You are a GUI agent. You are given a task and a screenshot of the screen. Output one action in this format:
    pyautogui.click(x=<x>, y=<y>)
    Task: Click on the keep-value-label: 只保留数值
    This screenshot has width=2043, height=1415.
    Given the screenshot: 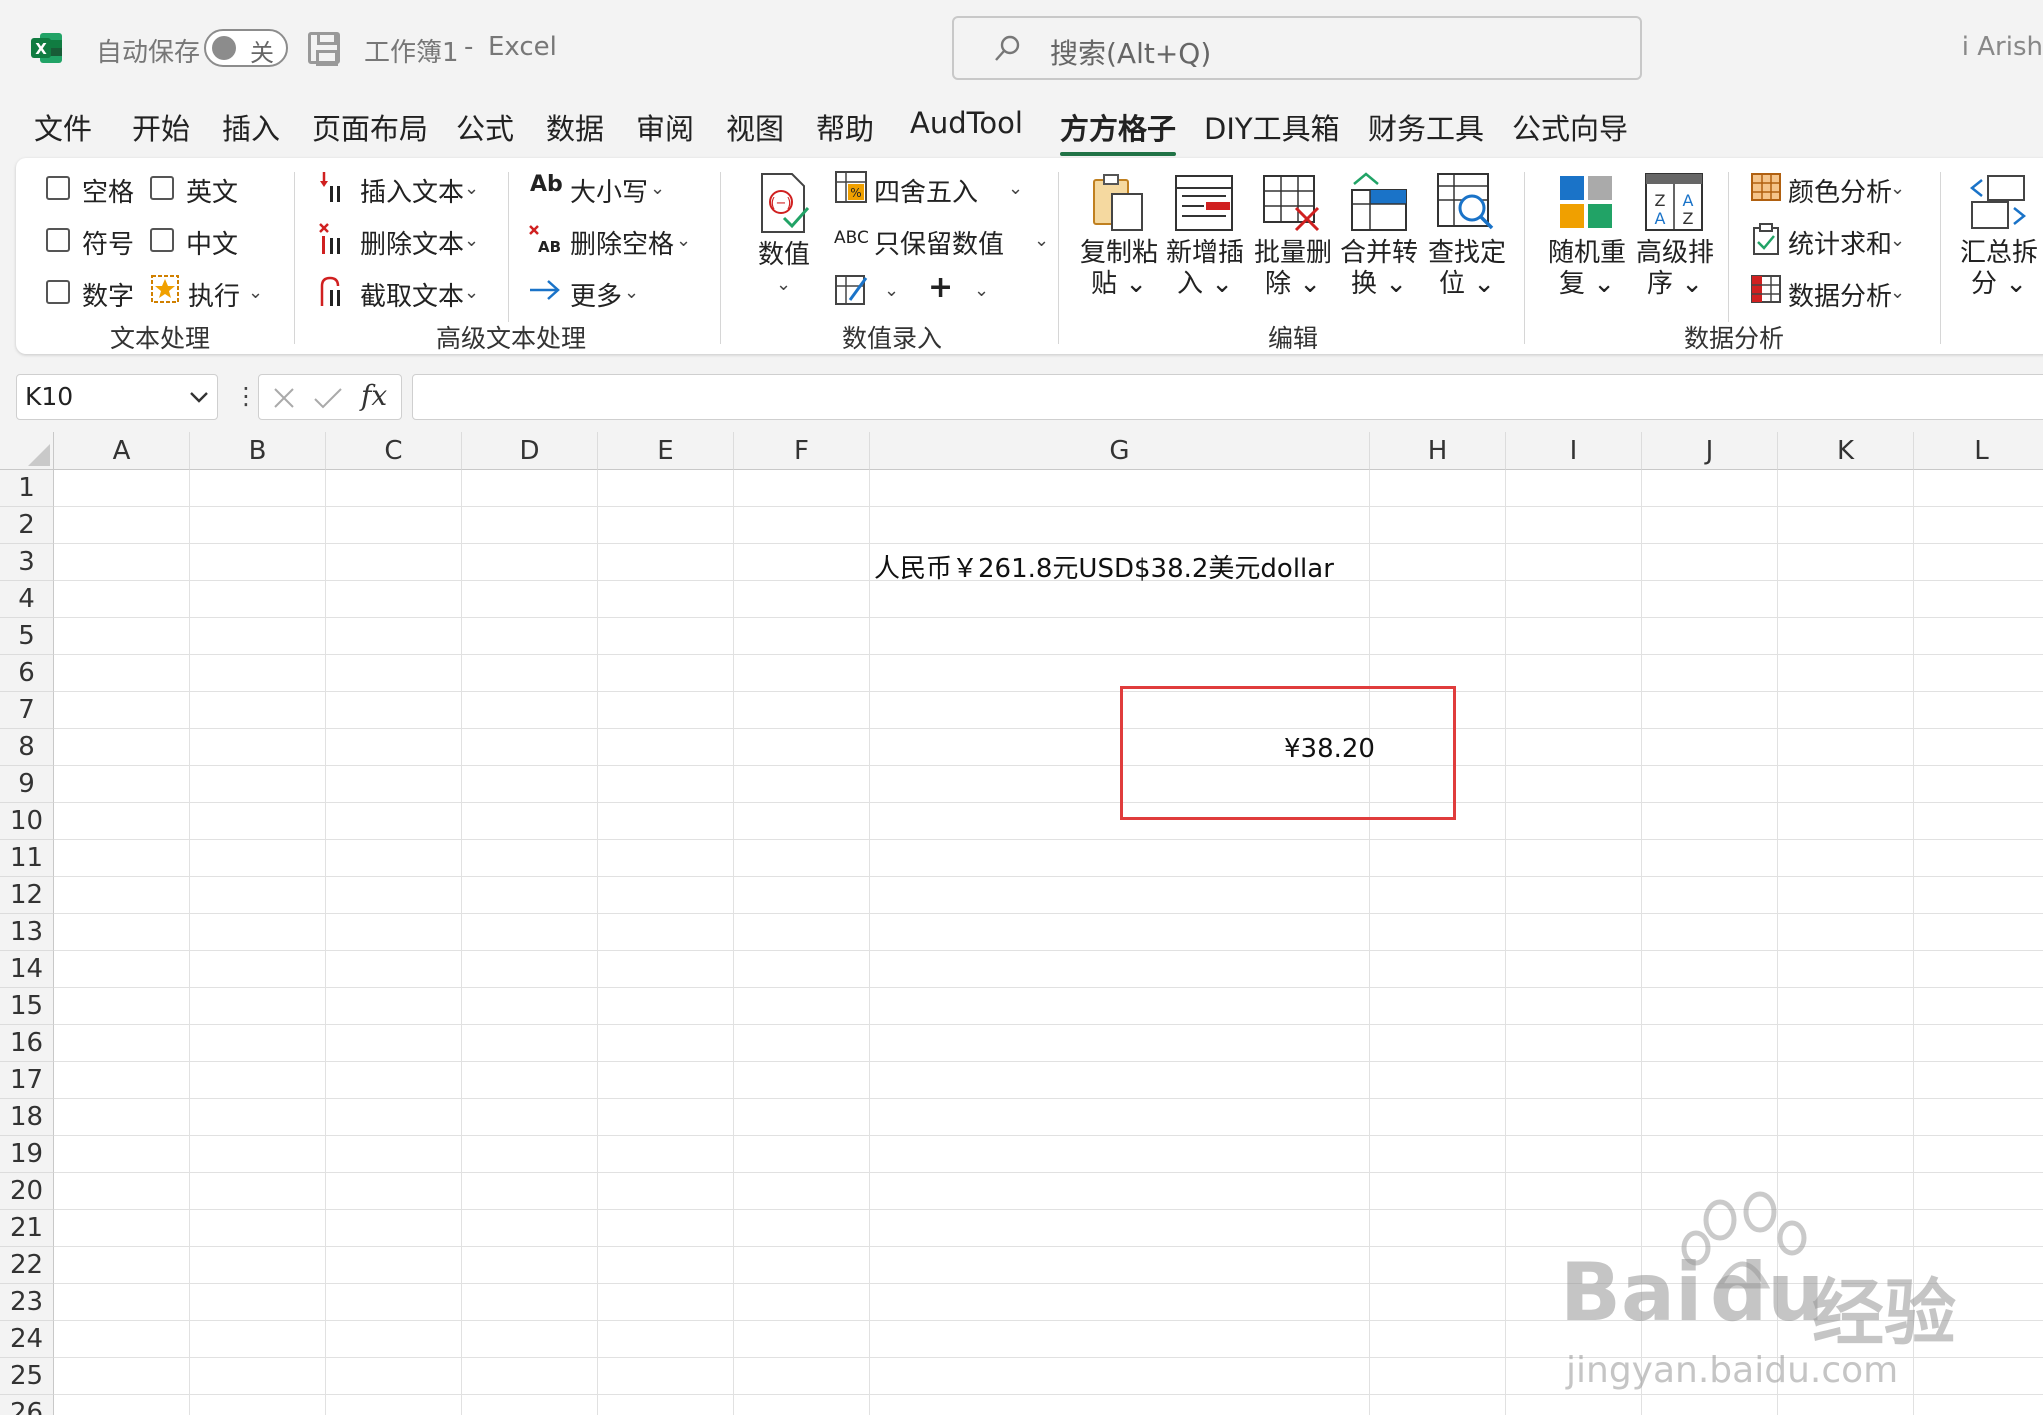 What is the action you would take?
    pyautogui.click(x=939, y=242)
    